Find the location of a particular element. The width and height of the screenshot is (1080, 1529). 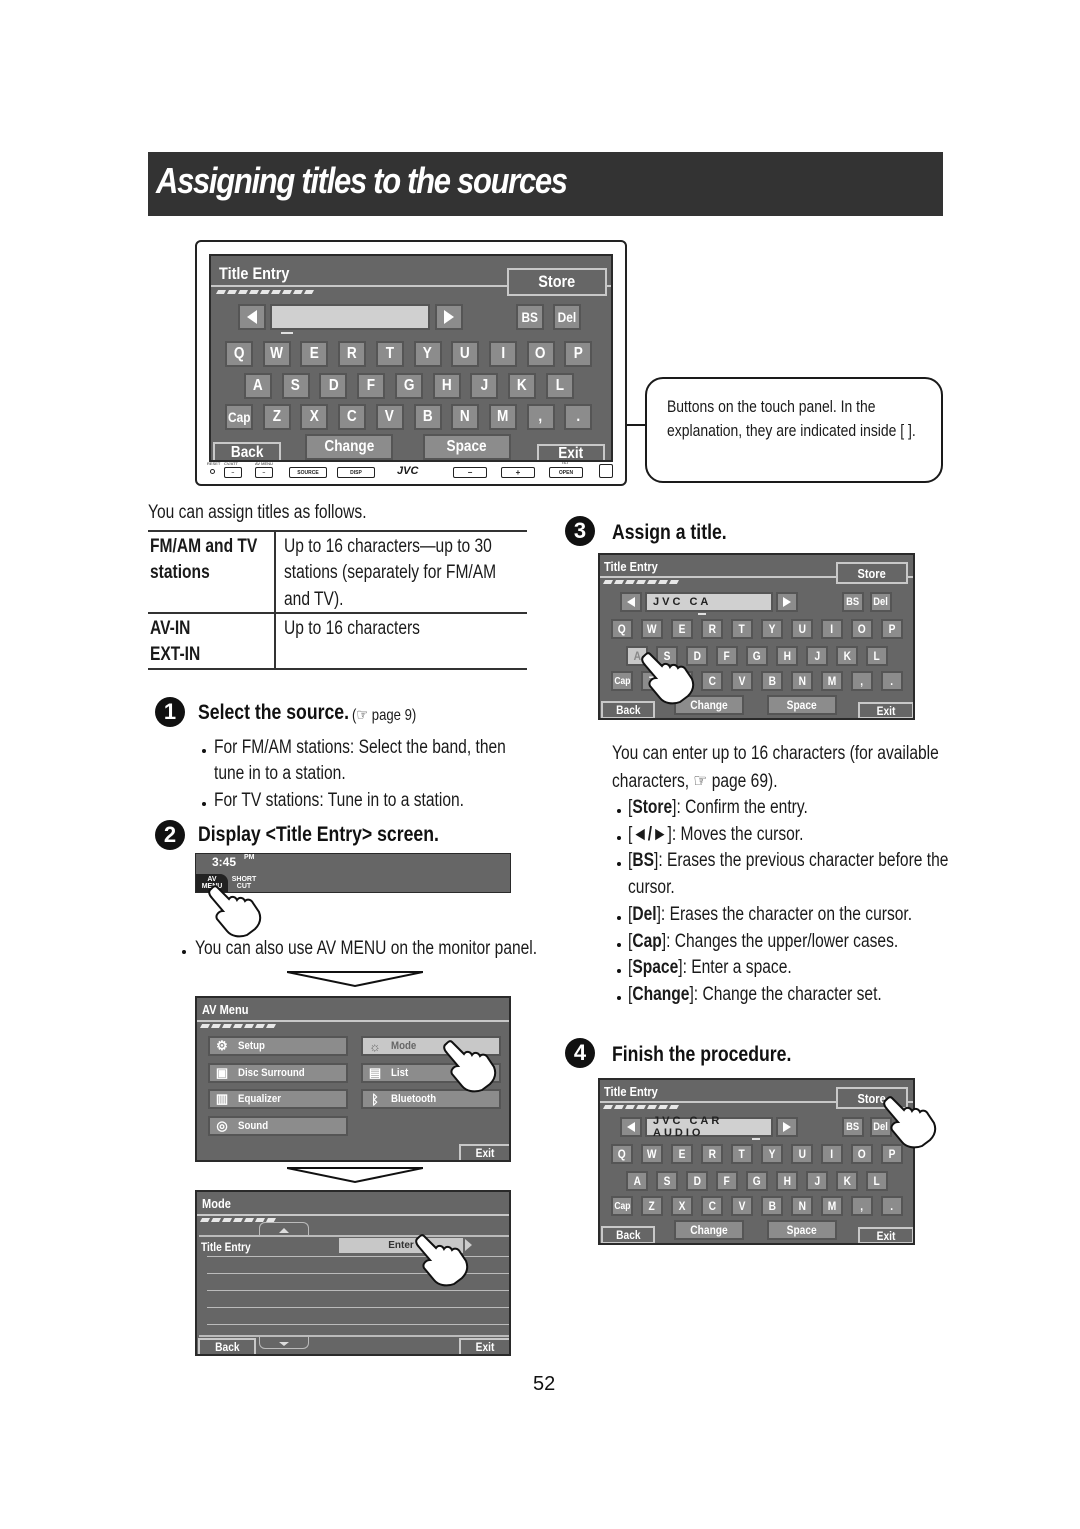

source-hw-button: SOURCE is located at coordinates (308, 472).